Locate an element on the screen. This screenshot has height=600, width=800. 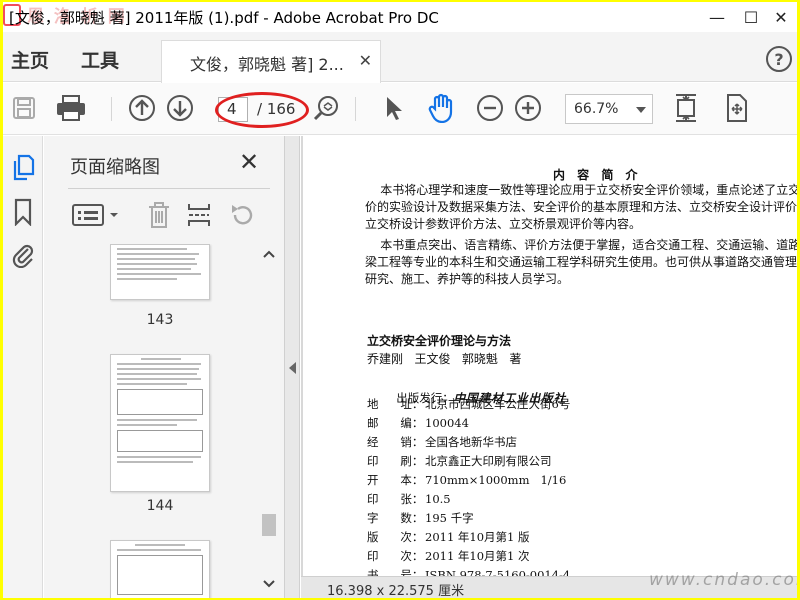
help-icon: ? is located at coordinates (779, 59).